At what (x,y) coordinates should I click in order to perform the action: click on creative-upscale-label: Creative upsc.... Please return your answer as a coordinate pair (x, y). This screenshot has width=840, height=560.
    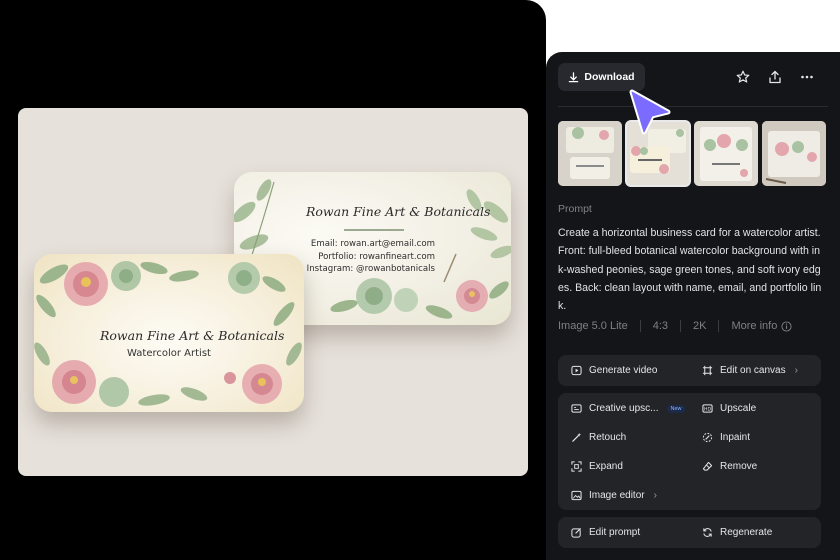
    Looking at the image, I should click on (624, 408).